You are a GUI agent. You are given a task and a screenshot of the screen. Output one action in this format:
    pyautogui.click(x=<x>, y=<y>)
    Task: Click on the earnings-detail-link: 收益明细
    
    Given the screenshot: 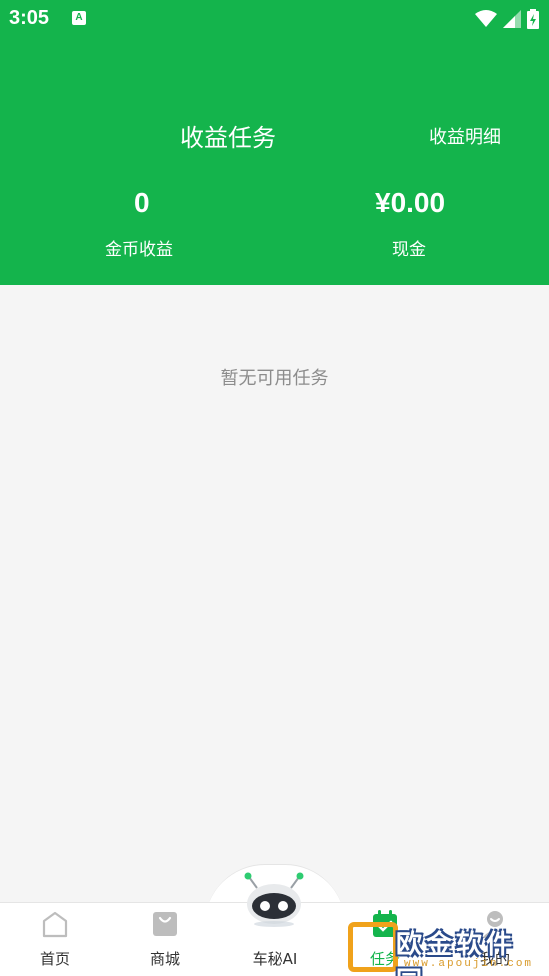 What is the action you would take?
    pyautogui.click(x=465, y=136)
    